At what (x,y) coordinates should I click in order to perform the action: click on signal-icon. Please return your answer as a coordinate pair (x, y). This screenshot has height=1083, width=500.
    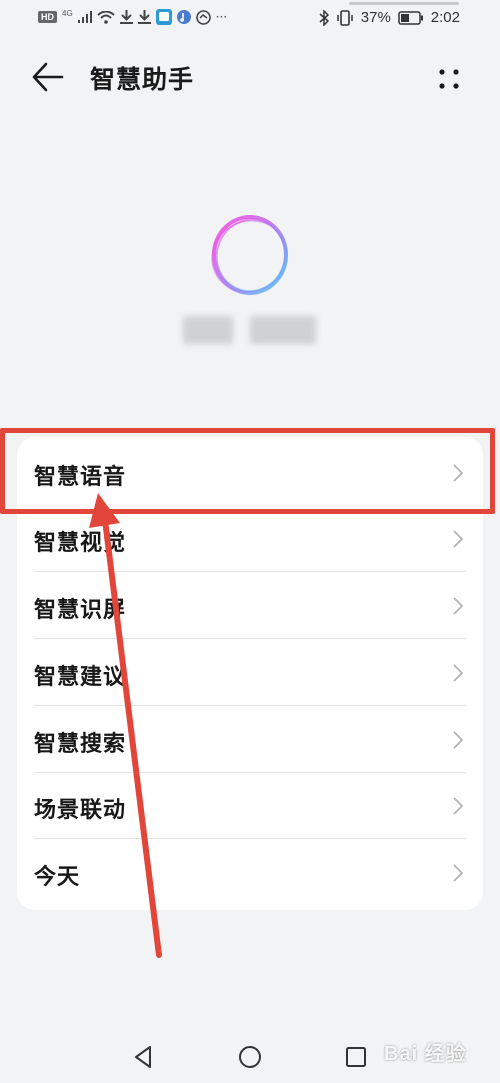
    Looking at the image, I should click on (84, 17).